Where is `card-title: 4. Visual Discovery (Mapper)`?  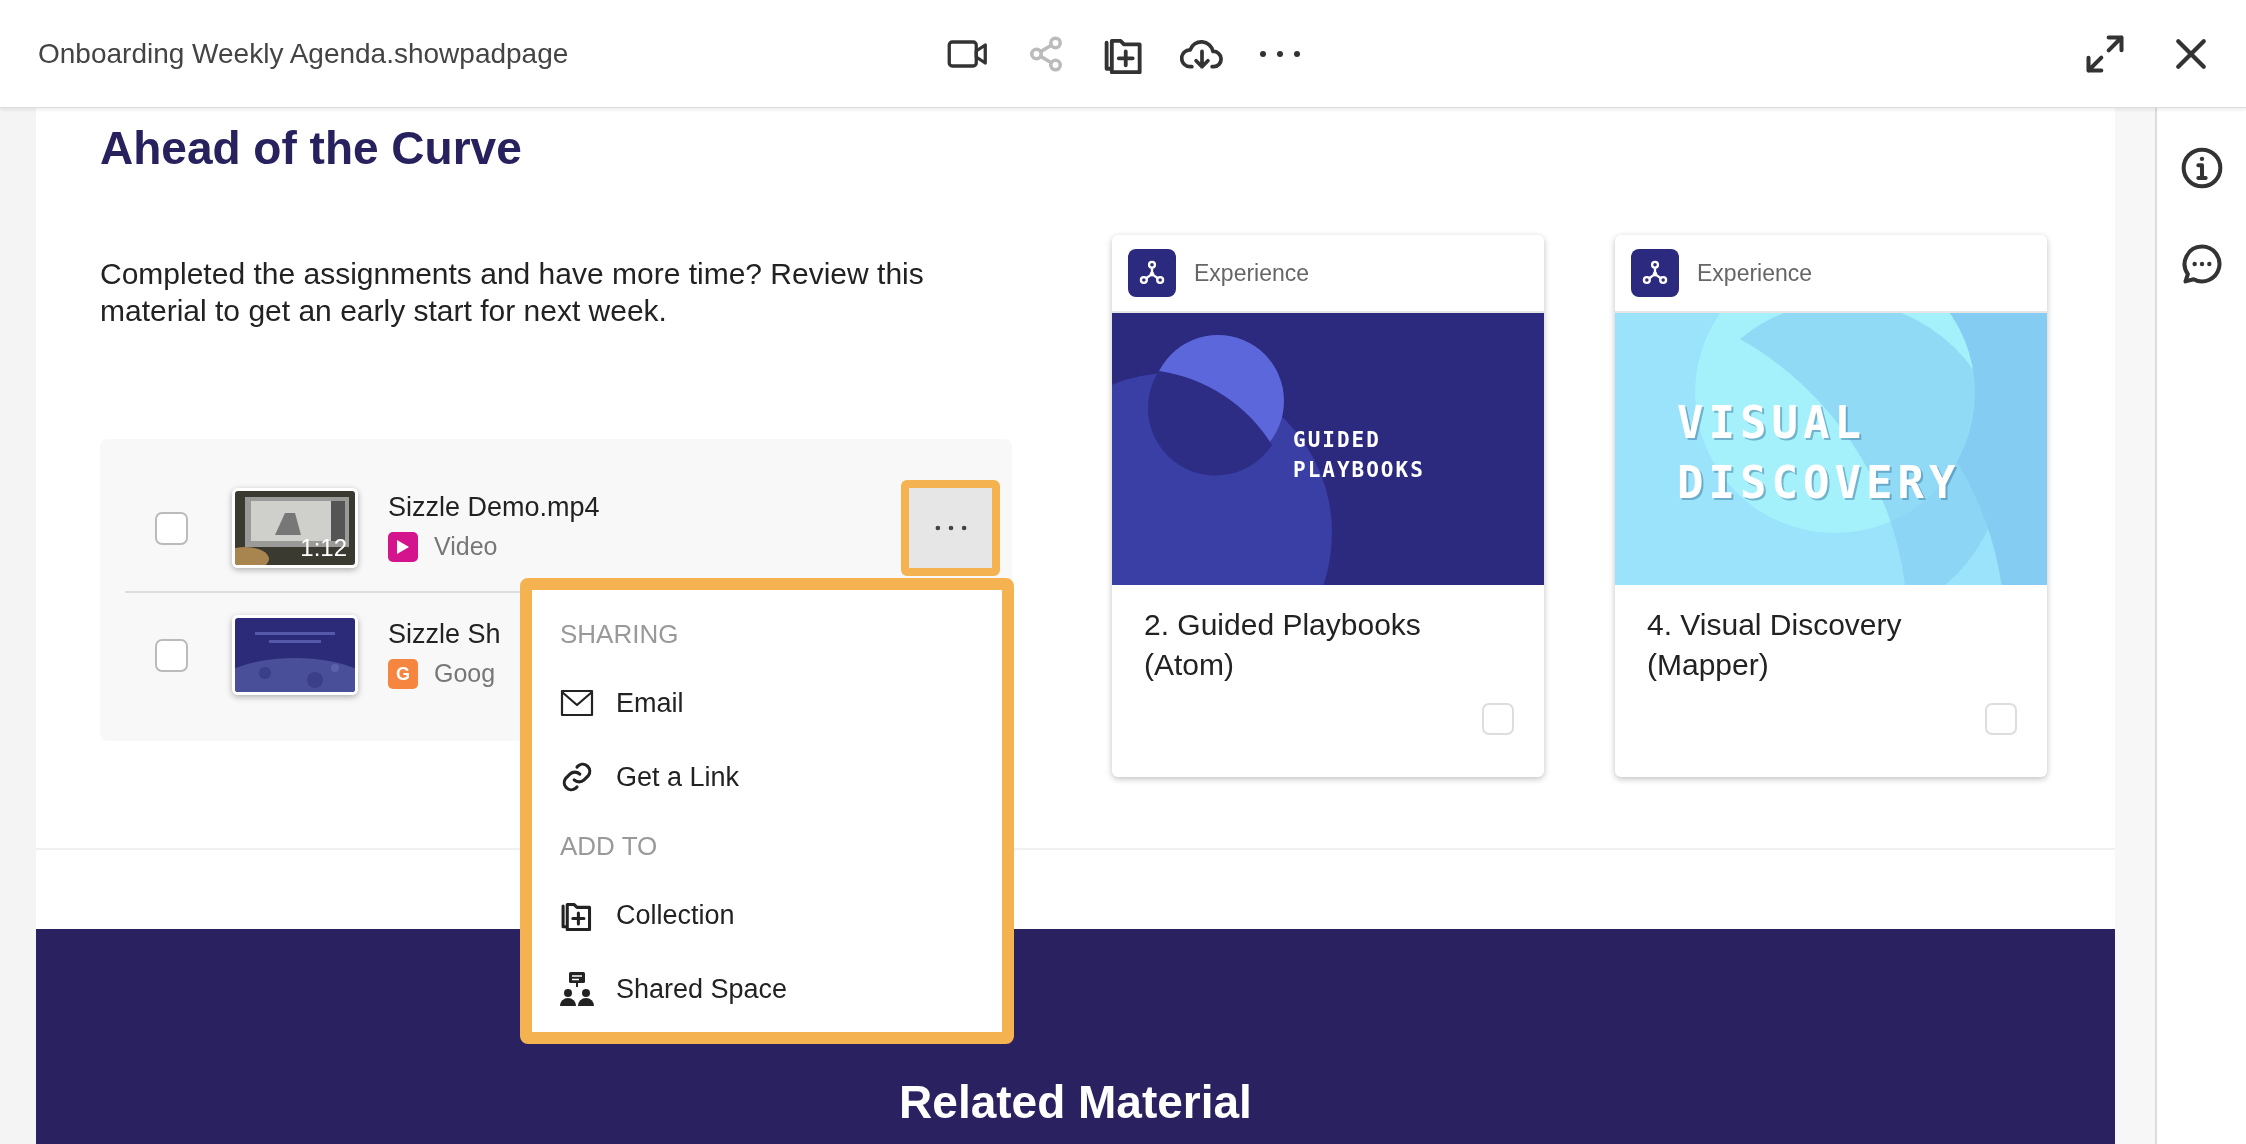
card-title: 4. Visual Discovery (Mapper) is located at coordinates (1774, 645).